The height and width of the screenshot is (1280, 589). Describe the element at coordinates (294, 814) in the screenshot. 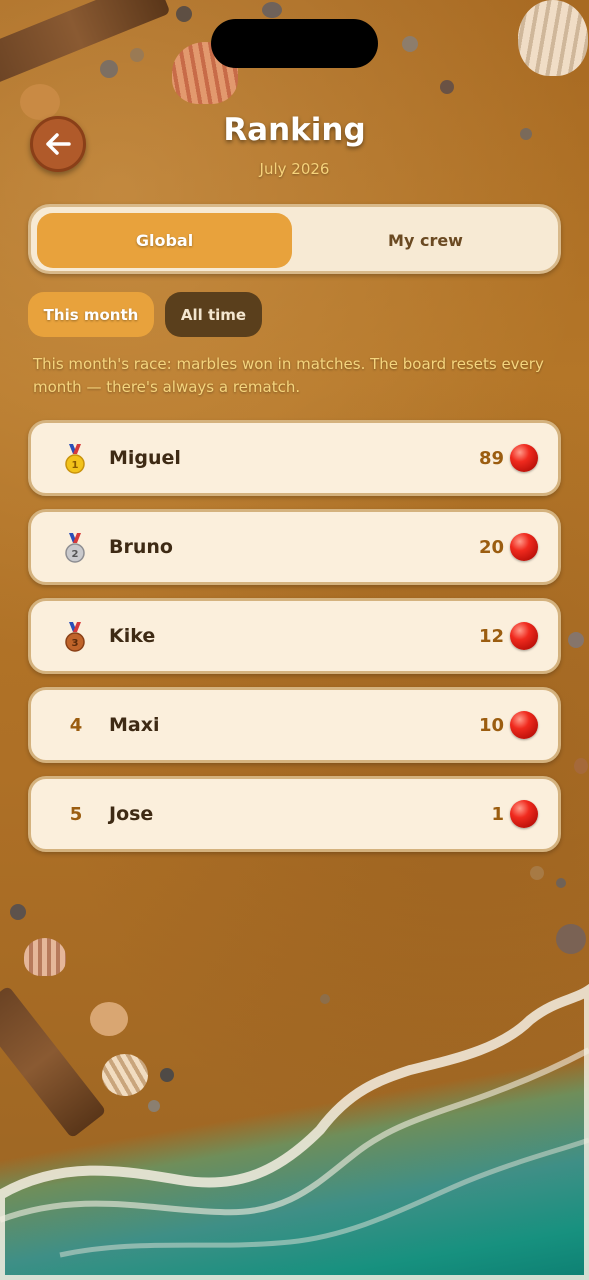

I see `leaderboard-row: 5 Jose 1` at that location.